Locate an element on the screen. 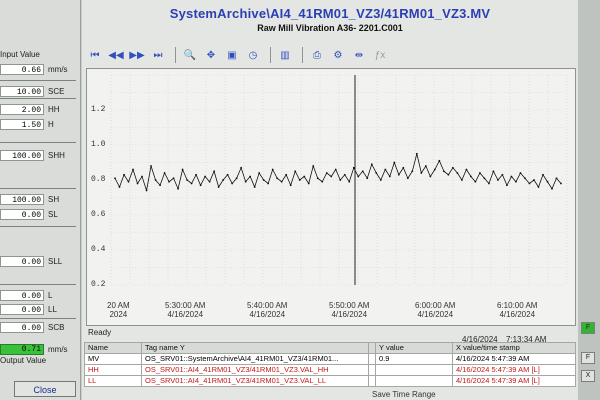 The image size is (600, 400). timer-icon: ◷ is located at coordinates (253, 55).